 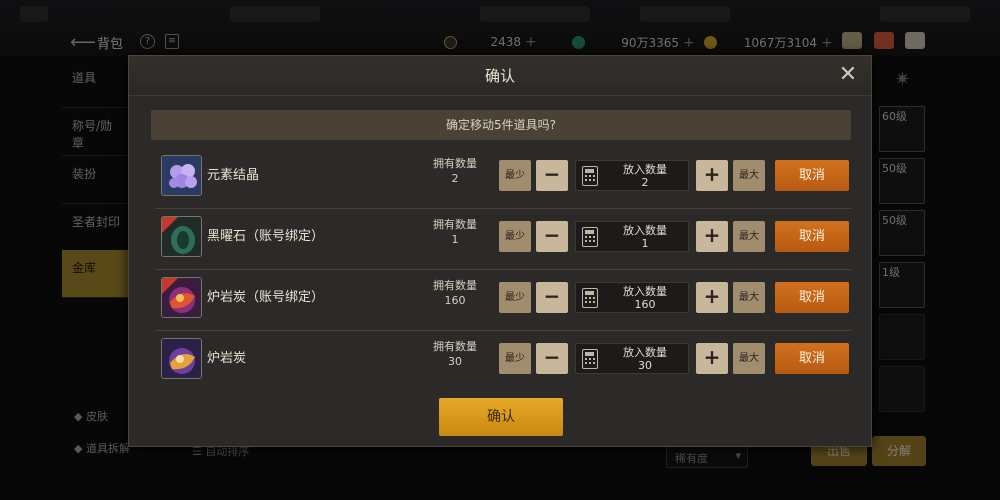 I want to click on item-name: 黑曜石（账号绑定）, so click(x=266, y=236).